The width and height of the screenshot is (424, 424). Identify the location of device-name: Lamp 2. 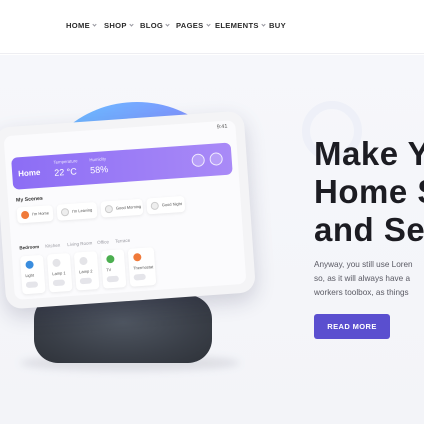
(86, 271).